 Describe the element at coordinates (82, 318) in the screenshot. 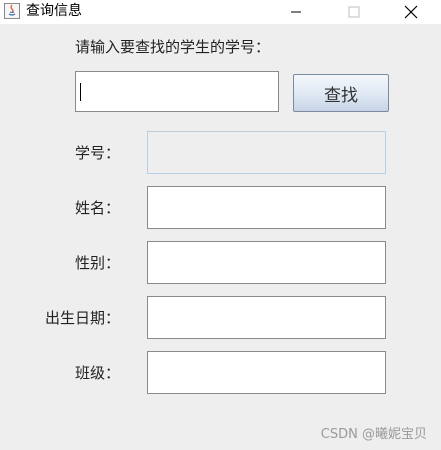

I see `birth-date-label: 出生日期：` at that location.